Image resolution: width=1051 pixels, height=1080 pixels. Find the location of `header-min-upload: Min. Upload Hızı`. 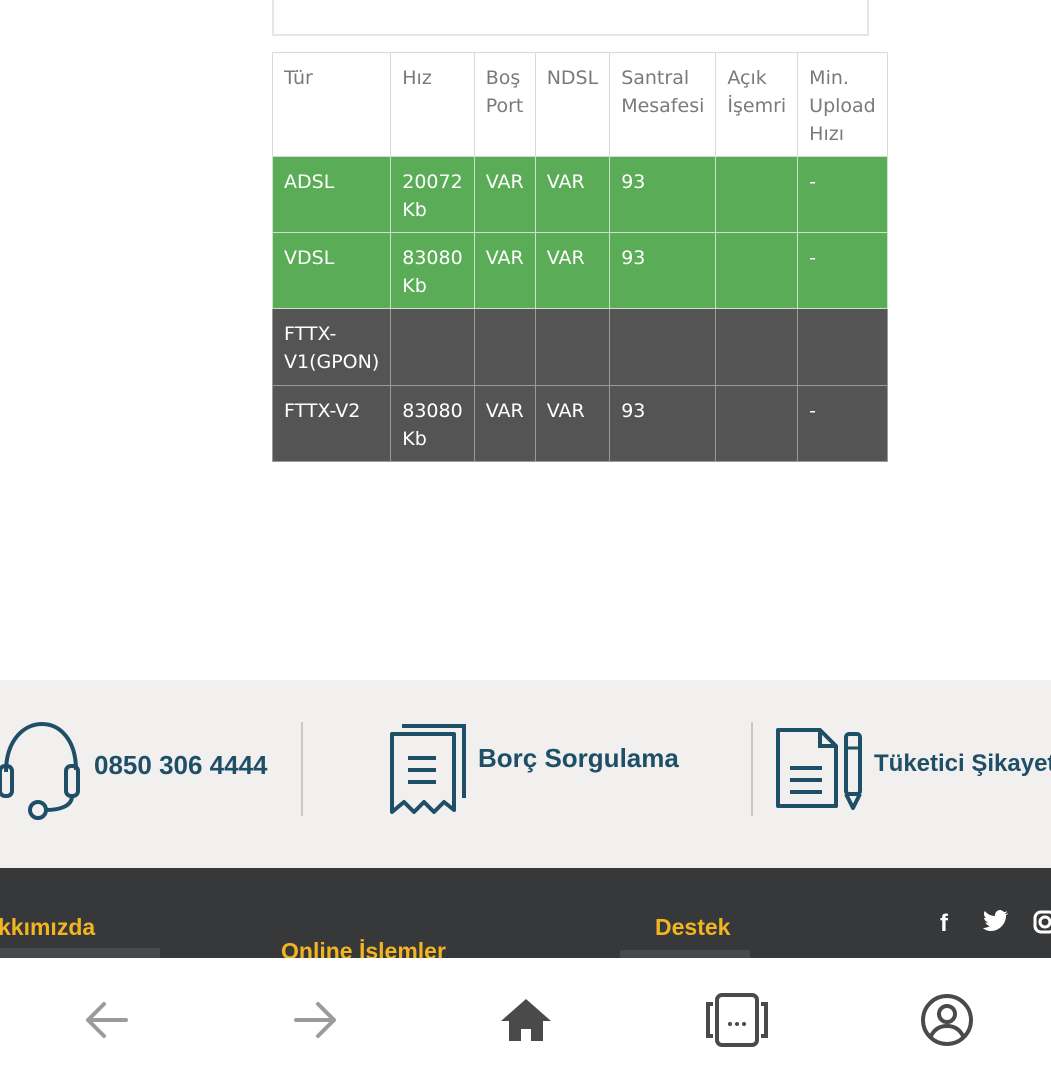

header-min-upload: Min. Upload Hızı is located at coordinates (842, 104).